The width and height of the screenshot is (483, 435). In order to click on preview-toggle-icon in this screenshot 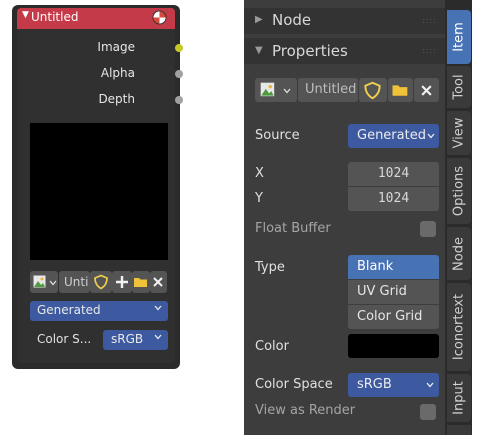, I will do `click(159, 17)`.